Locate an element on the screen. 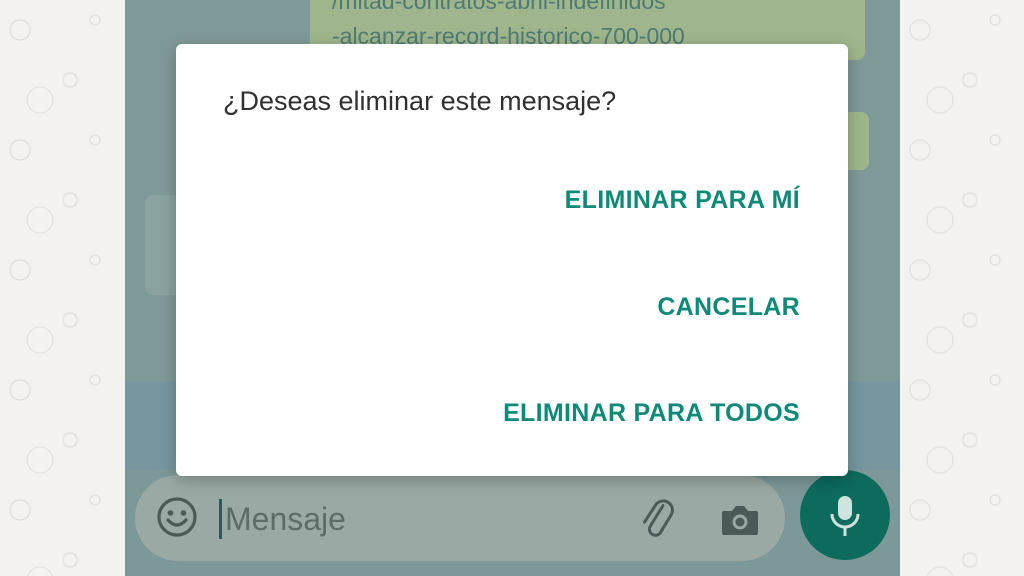 This screenshot has width=1024, height=576. message-composer: Mensaje is located at coordinates (460, 518).